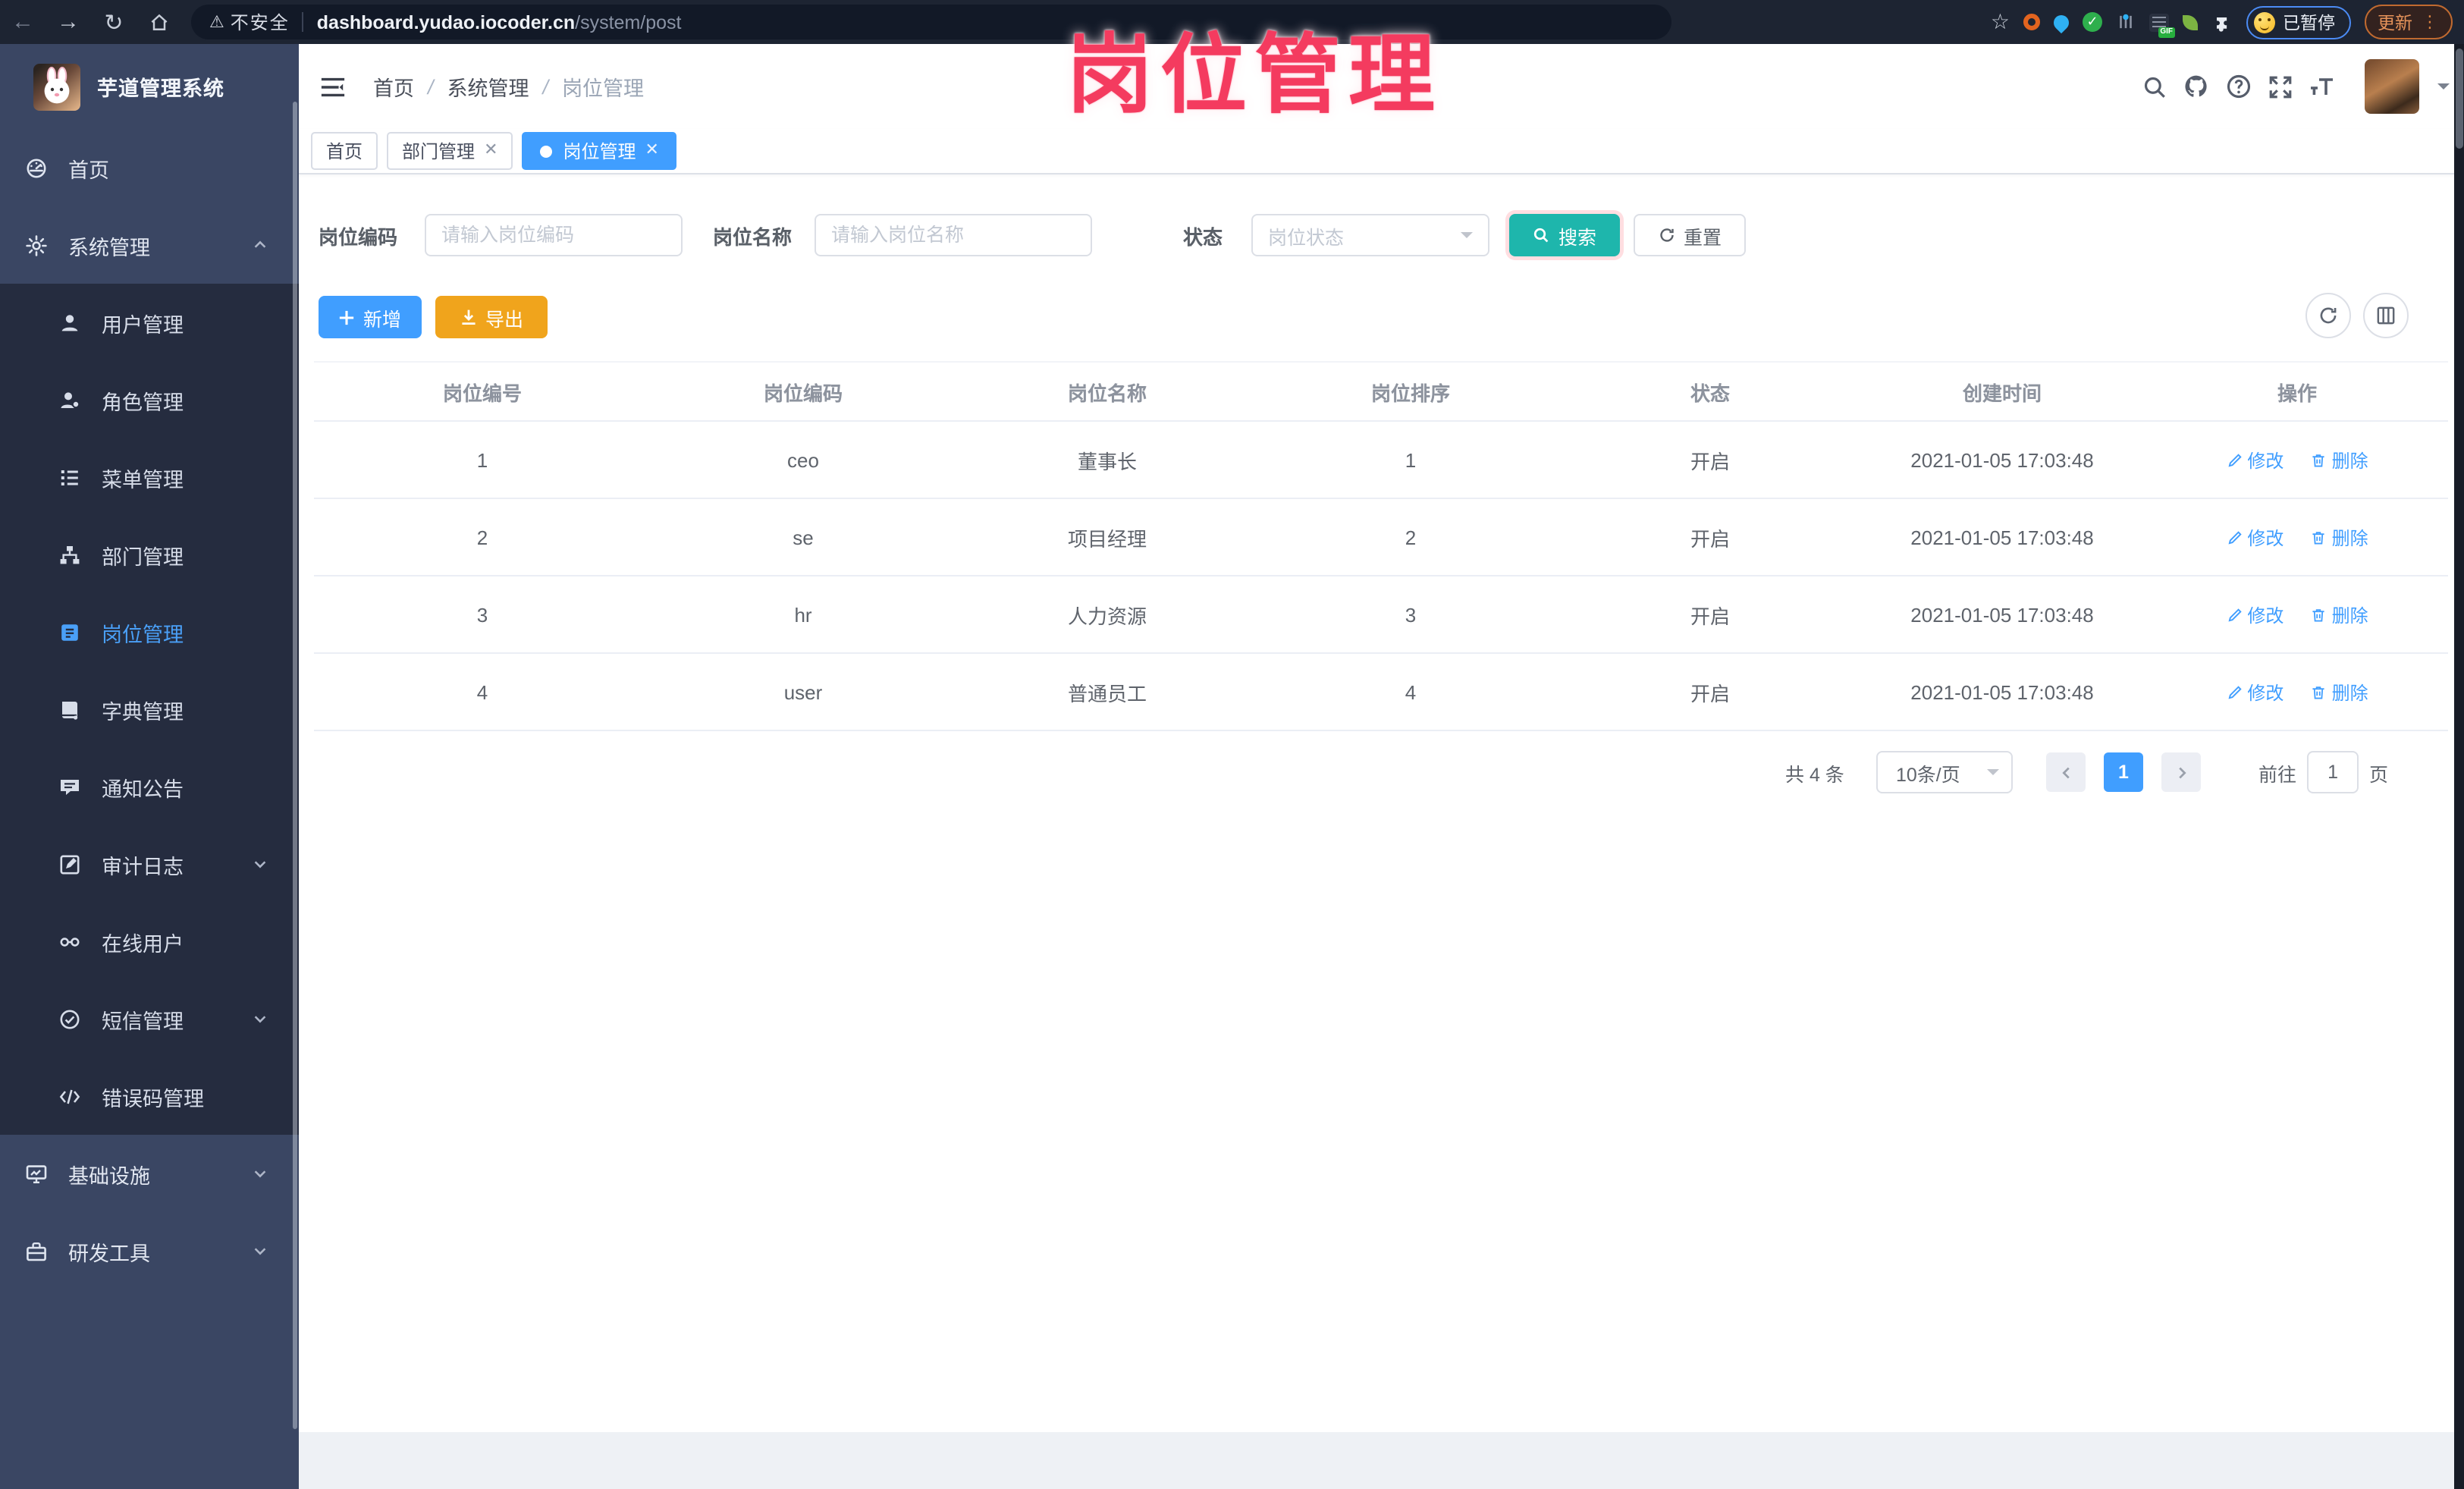 This screenshot has height=1489, width=2464. I want to click on bookmark-star-icon: ☆, so click(2001, 22).